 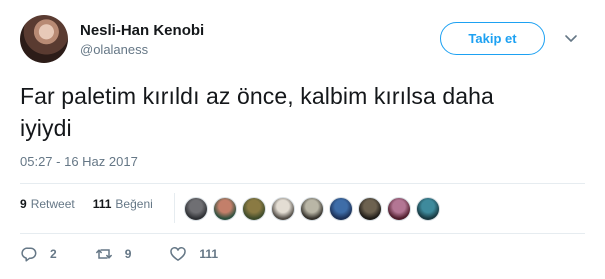 I want to click on retweet-button: 9, so click(x=113, y=254).